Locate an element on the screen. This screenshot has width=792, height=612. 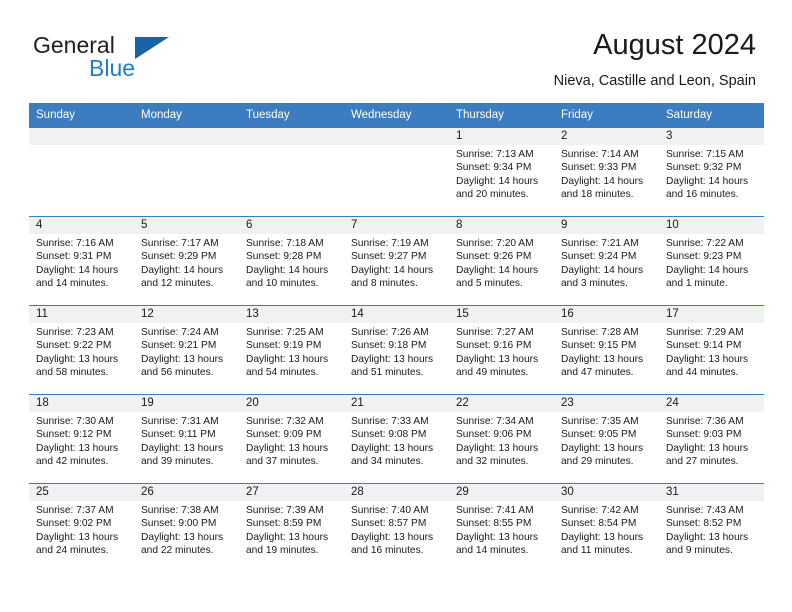
sunrise-text: Sunrise: 7:24 AM is located at coordinates (180, 332).